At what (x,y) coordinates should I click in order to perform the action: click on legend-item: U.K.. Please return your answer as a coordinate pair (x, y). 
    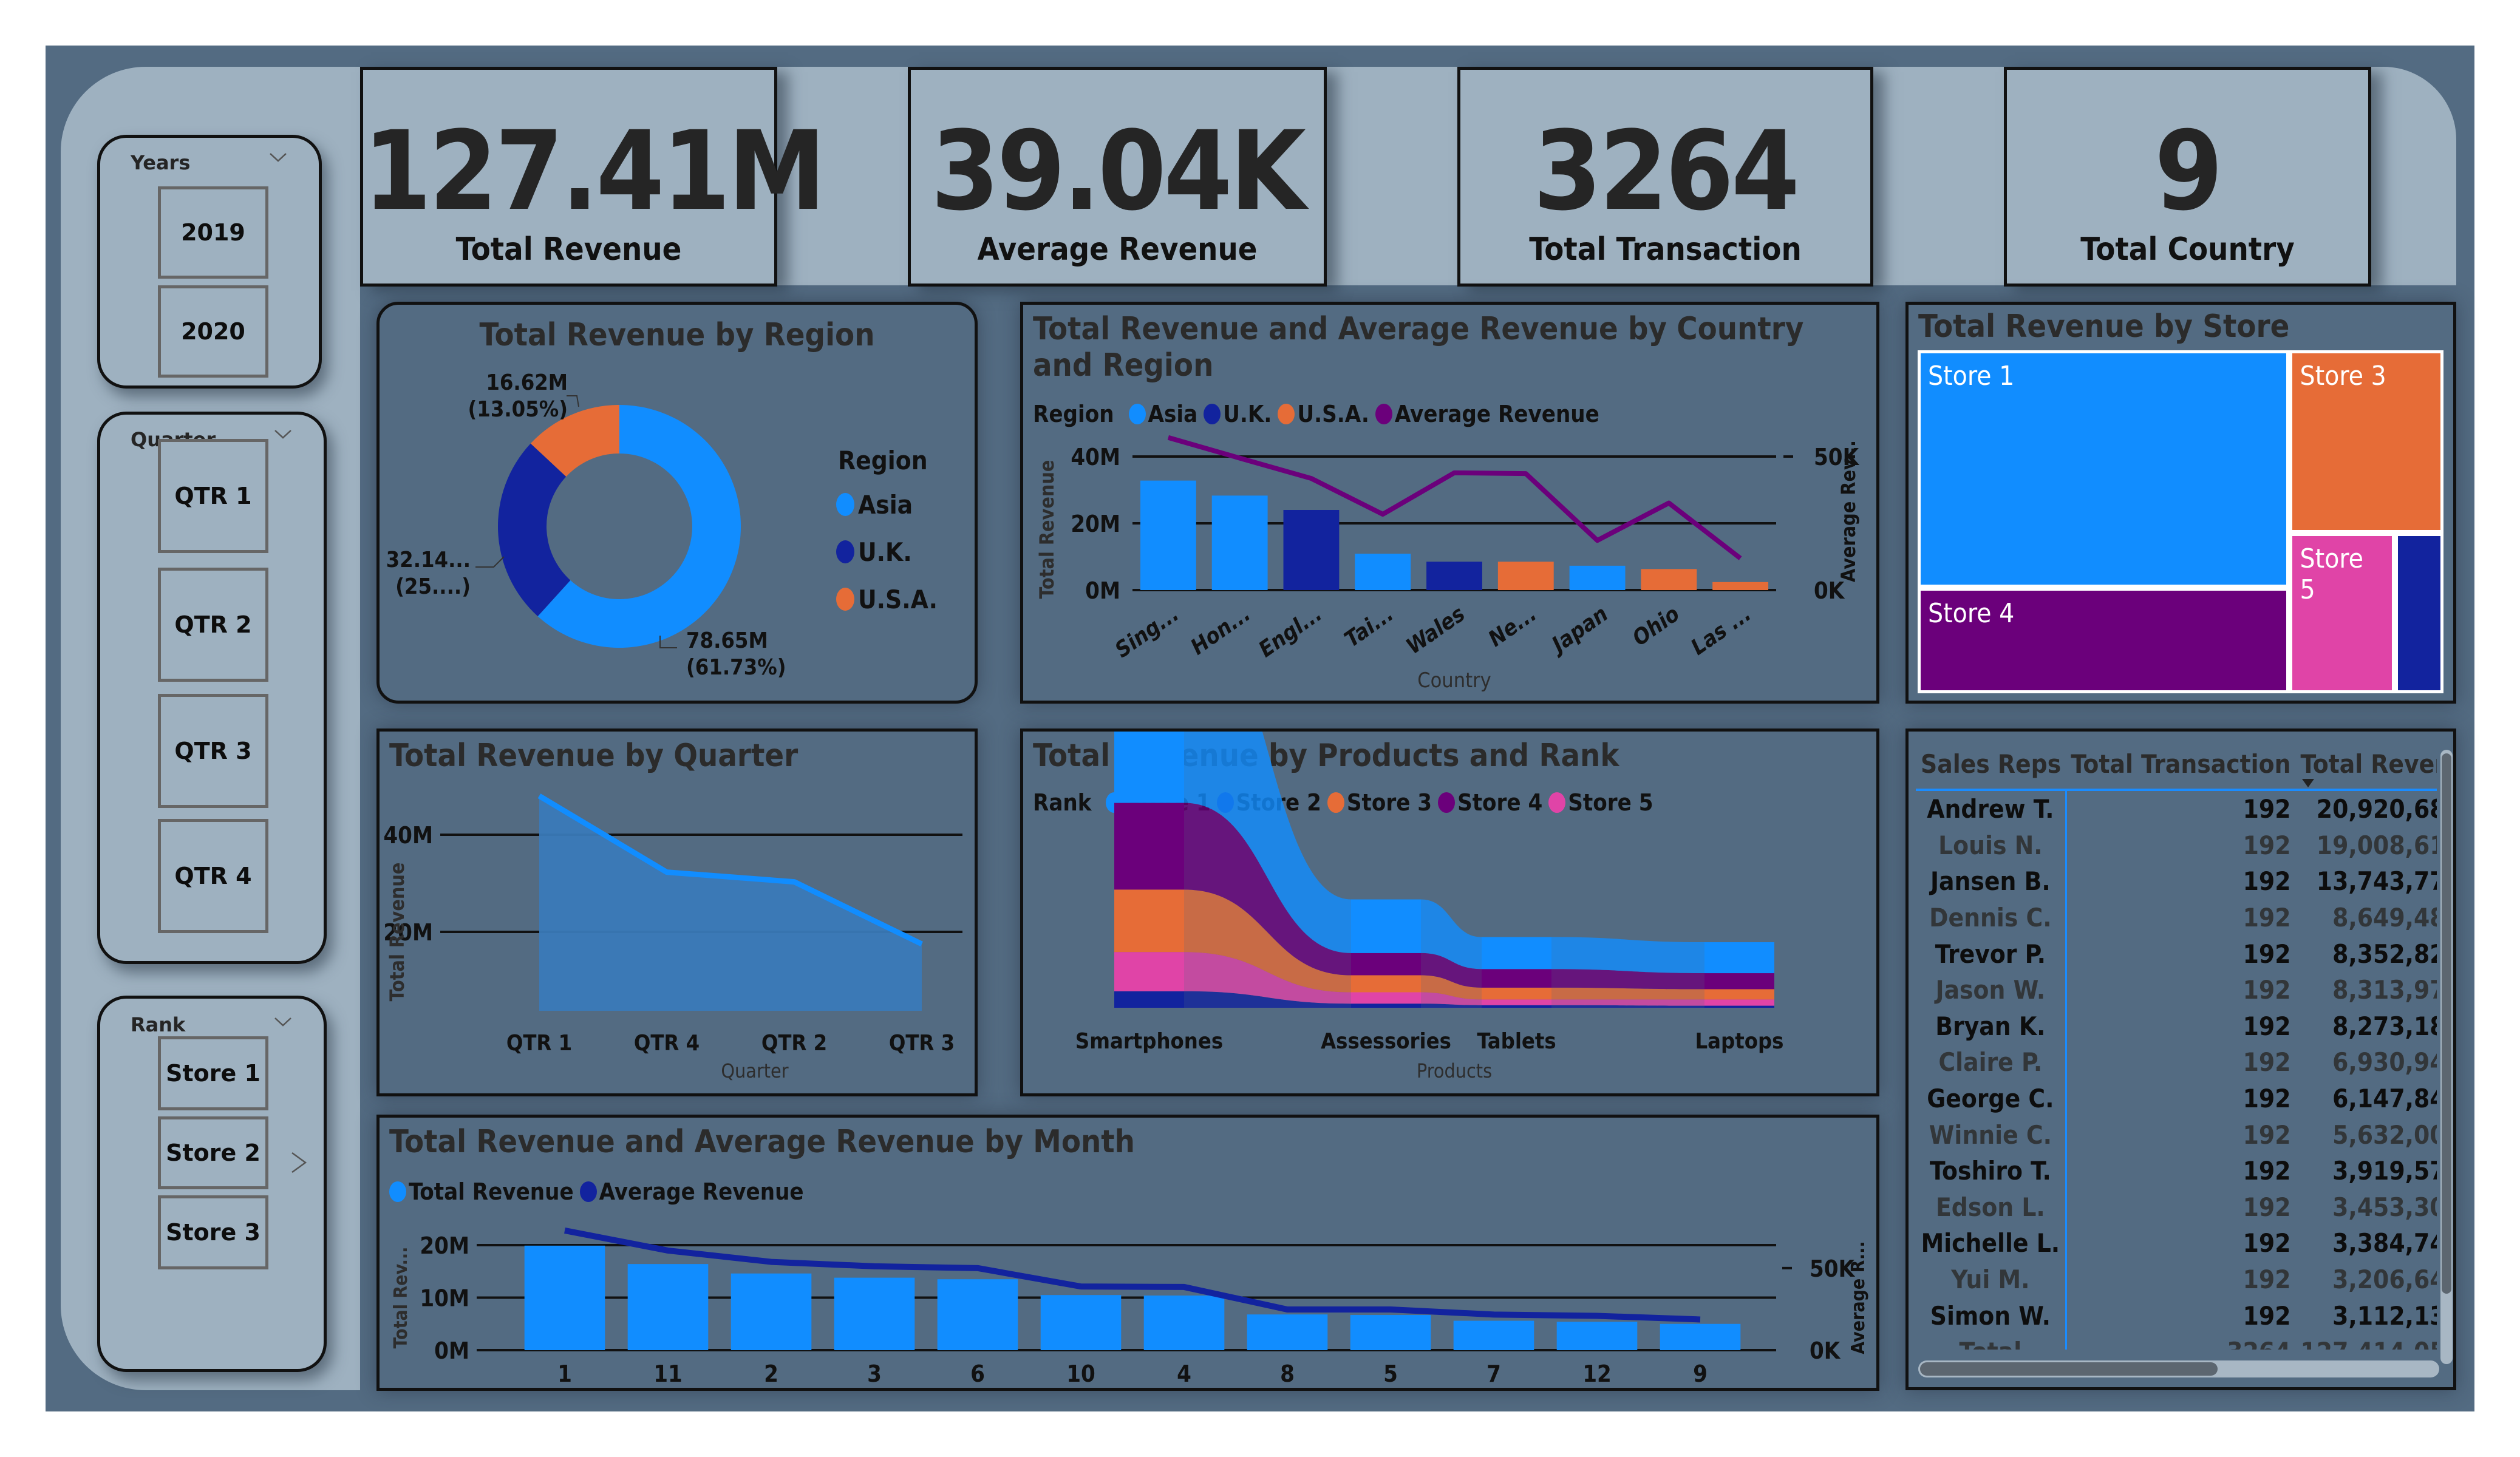
    Looking at the image, I should click on (887, 552).